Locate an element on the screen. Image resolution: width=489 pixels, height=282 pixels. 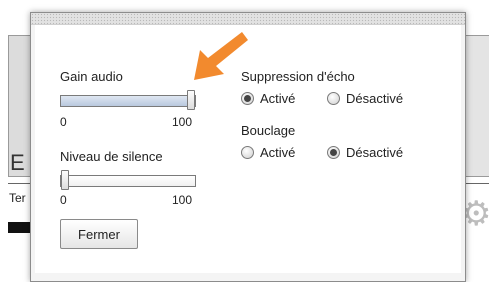
echo-on-radio: Activé is located at coordinates (268, 98).